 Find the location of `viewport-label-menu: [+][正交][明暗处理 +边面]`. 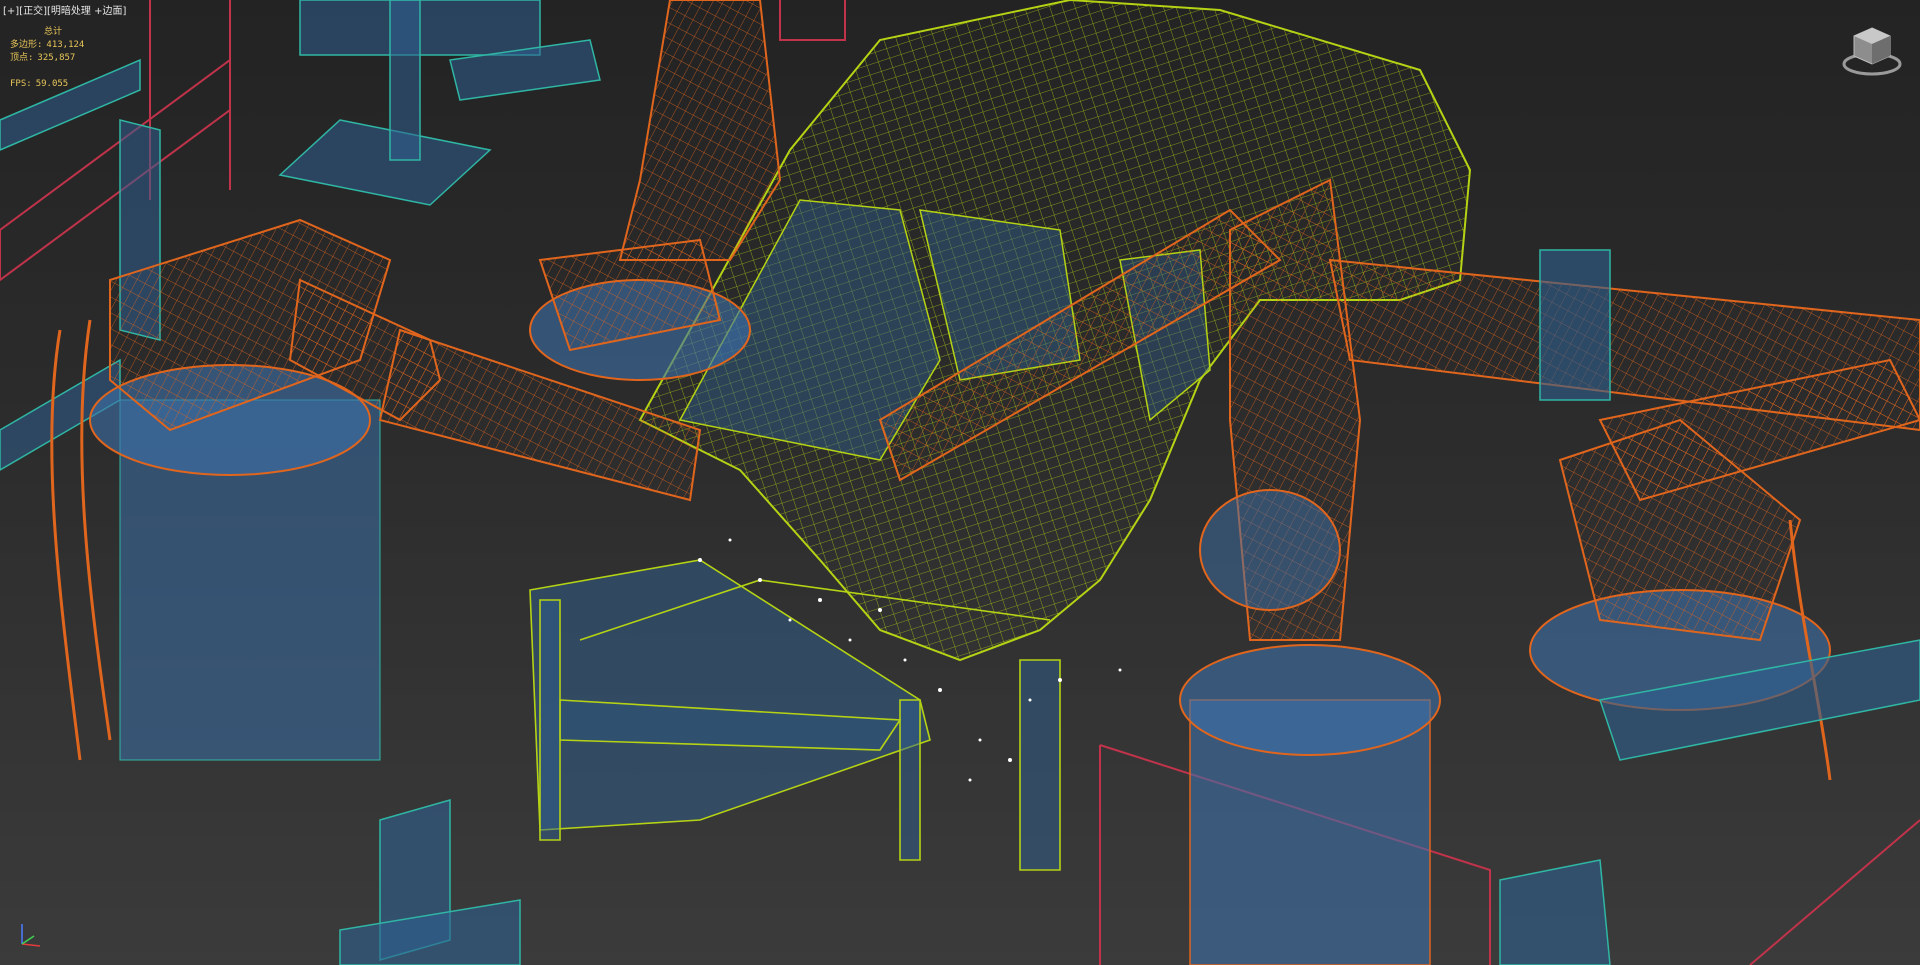

viewport-label-menu: [+][正交][明暗处理 +边面] is located at coordinates (64, 9).